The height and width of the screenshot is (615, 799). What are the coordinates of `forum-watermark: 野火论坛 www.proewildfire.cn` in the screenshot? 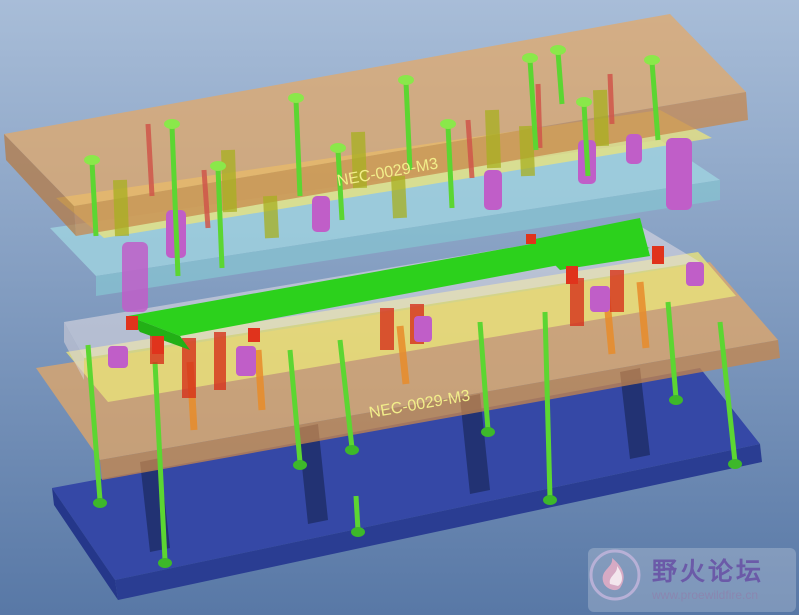 It's located at (692, 580).